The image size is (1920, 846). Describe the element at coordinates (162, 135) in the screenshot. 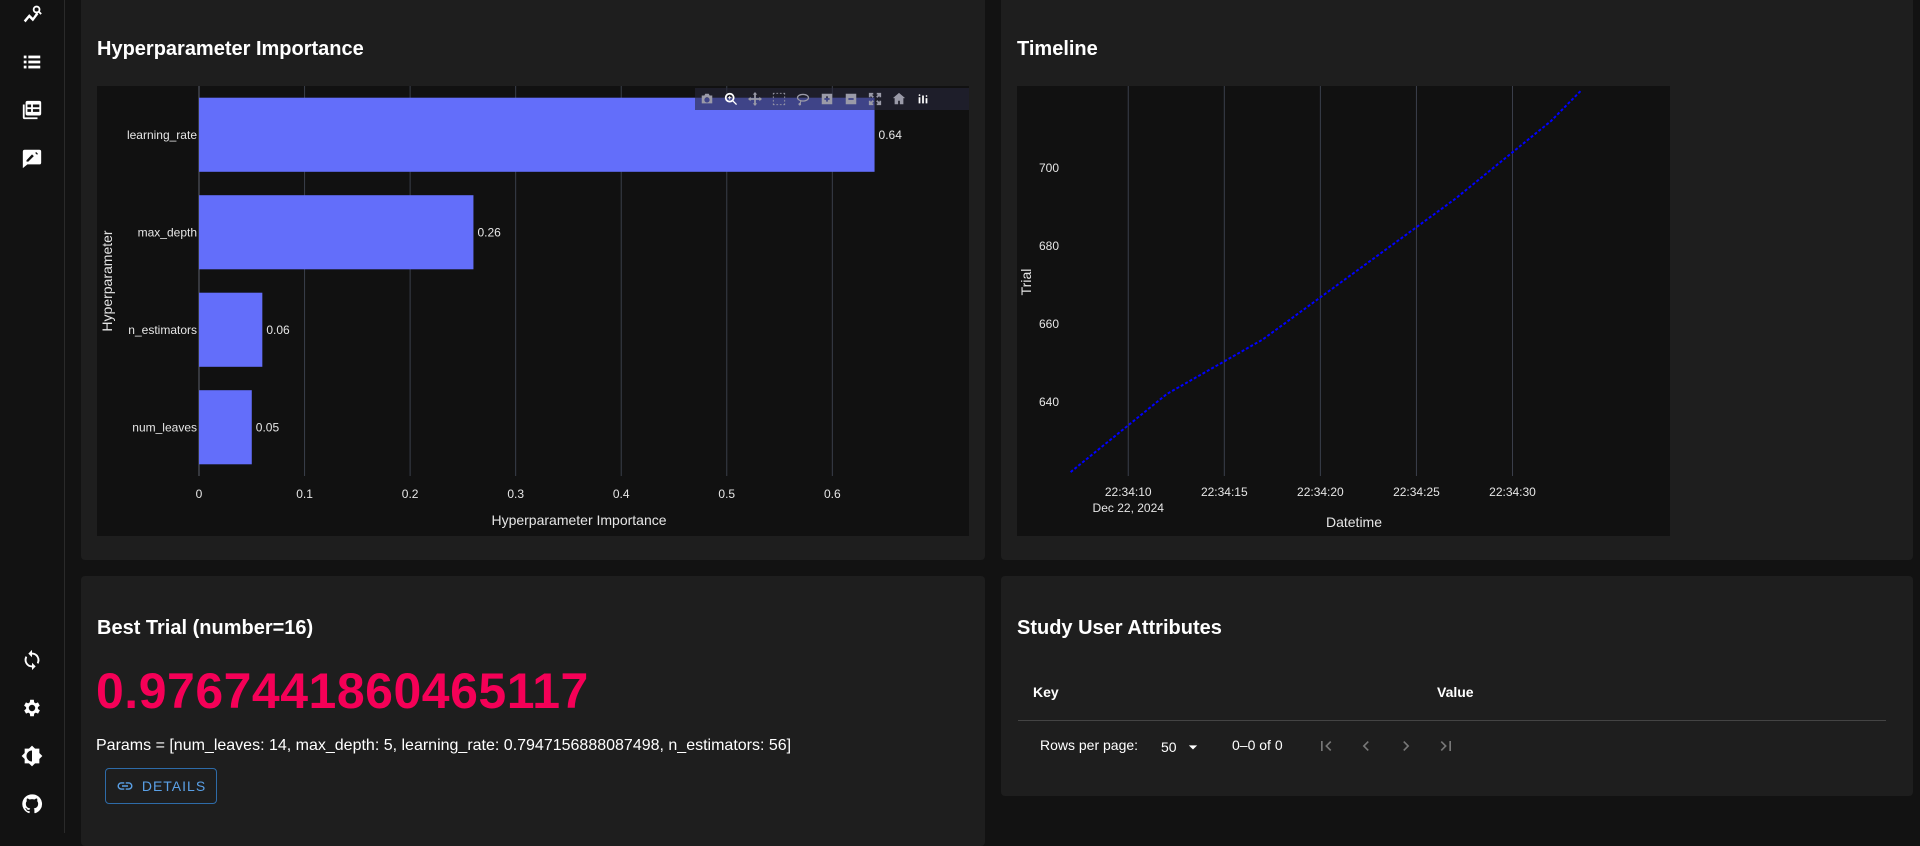

I see `y-tick-label: learning_rate` at that location.